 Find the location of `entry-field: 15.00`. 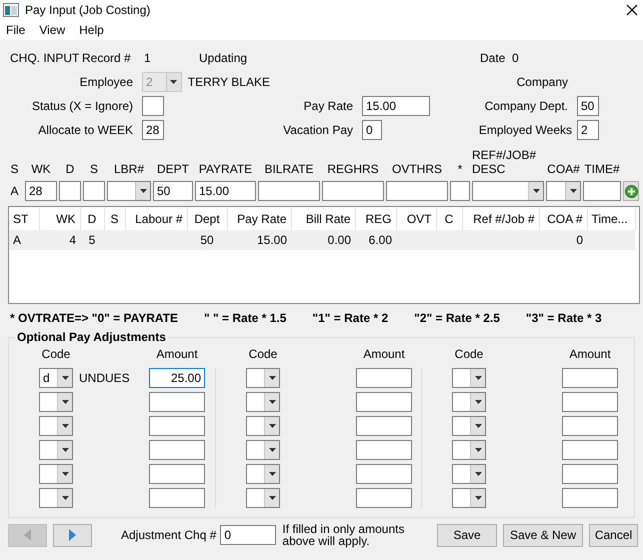

entry-field: 15.00 is located at coordinates (225, 191).